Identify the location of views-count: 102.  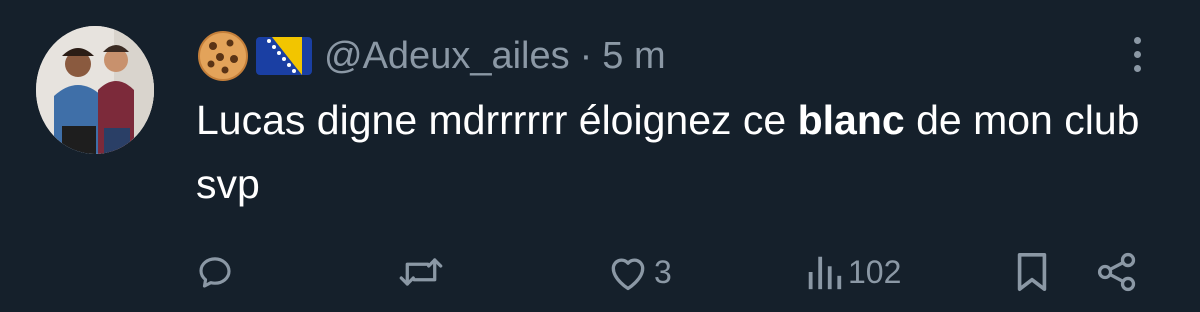
(875, 271).